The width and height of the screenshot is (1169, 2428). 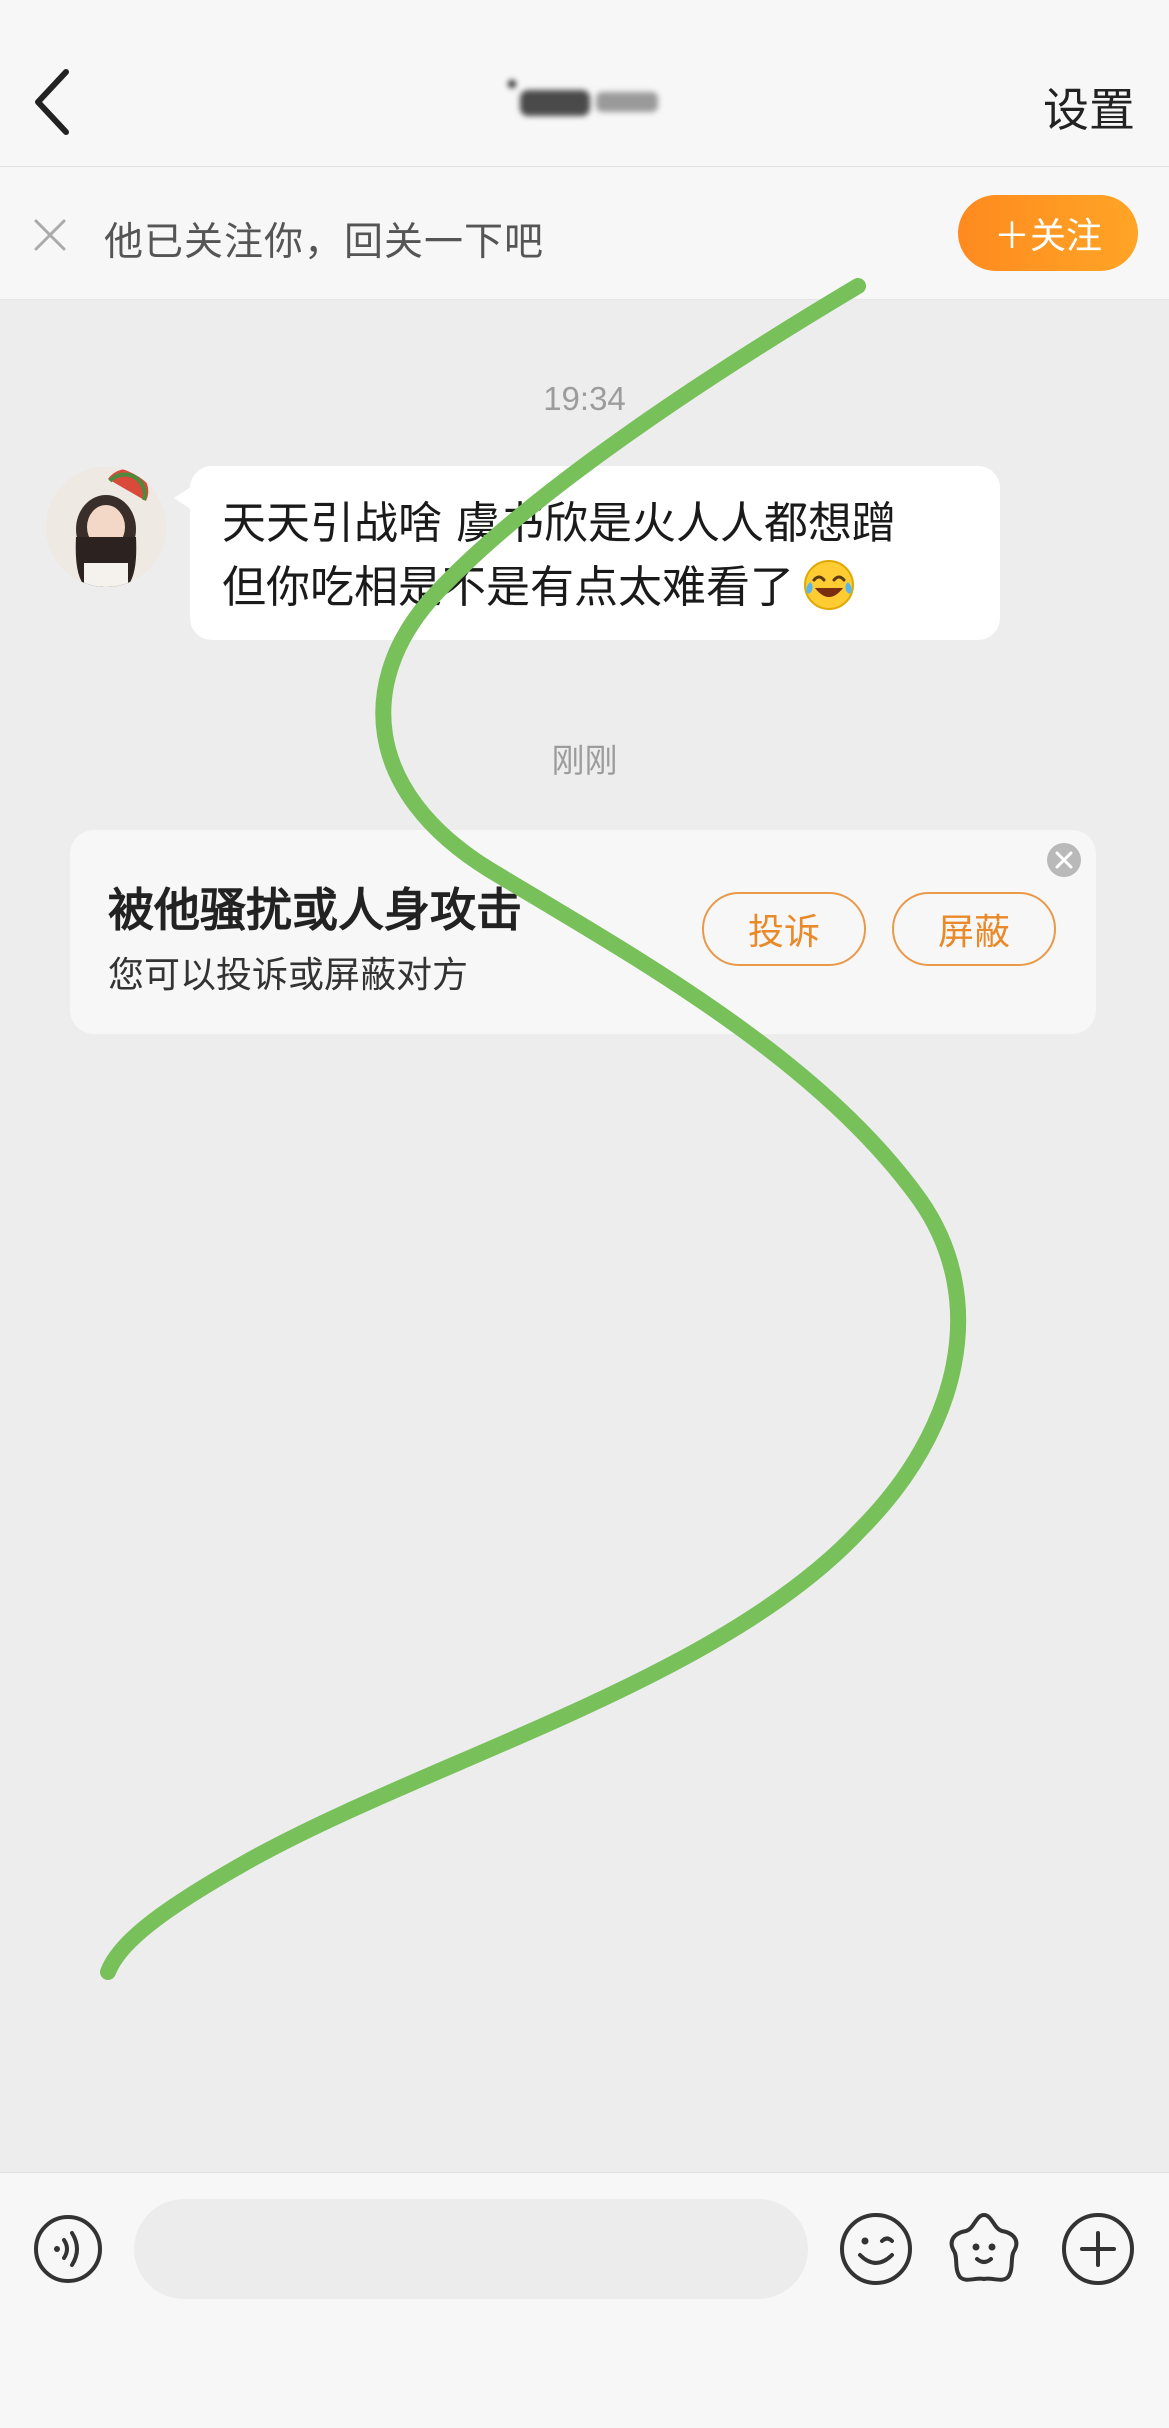 I want to click on block-button: 屏蔽, so click(x=974, y=929).